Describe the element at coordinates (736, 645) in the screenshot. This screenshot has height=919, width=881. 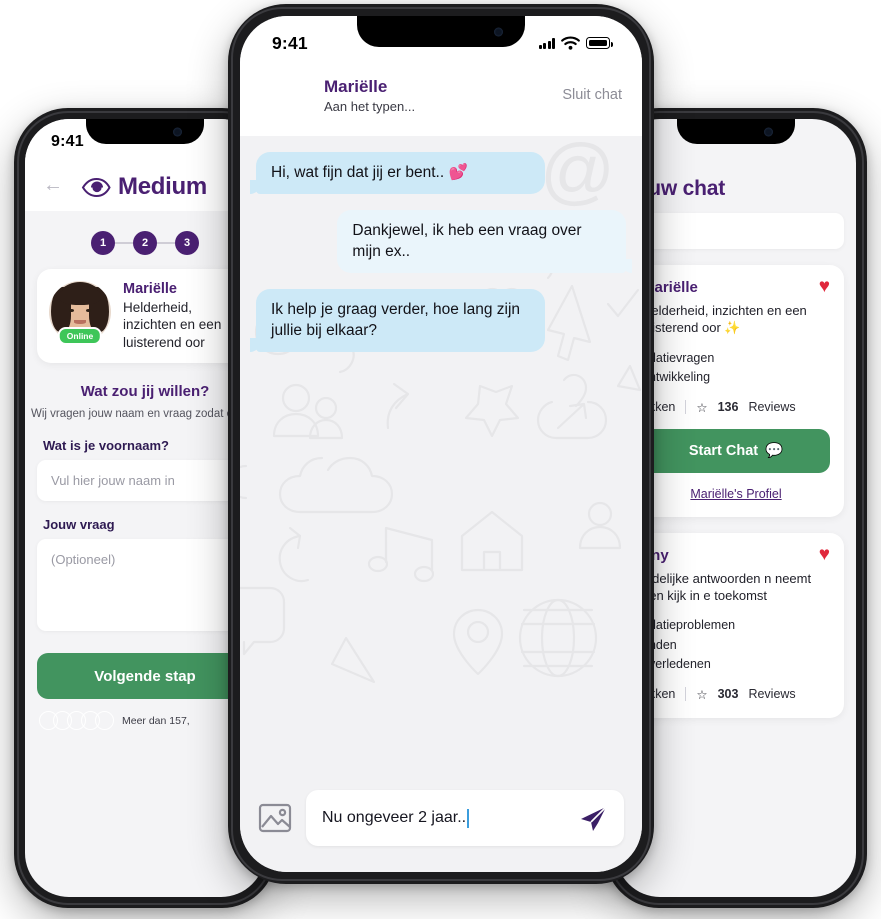
I see `advisor-tags: relatieproblemen enden overledenen` at that location.